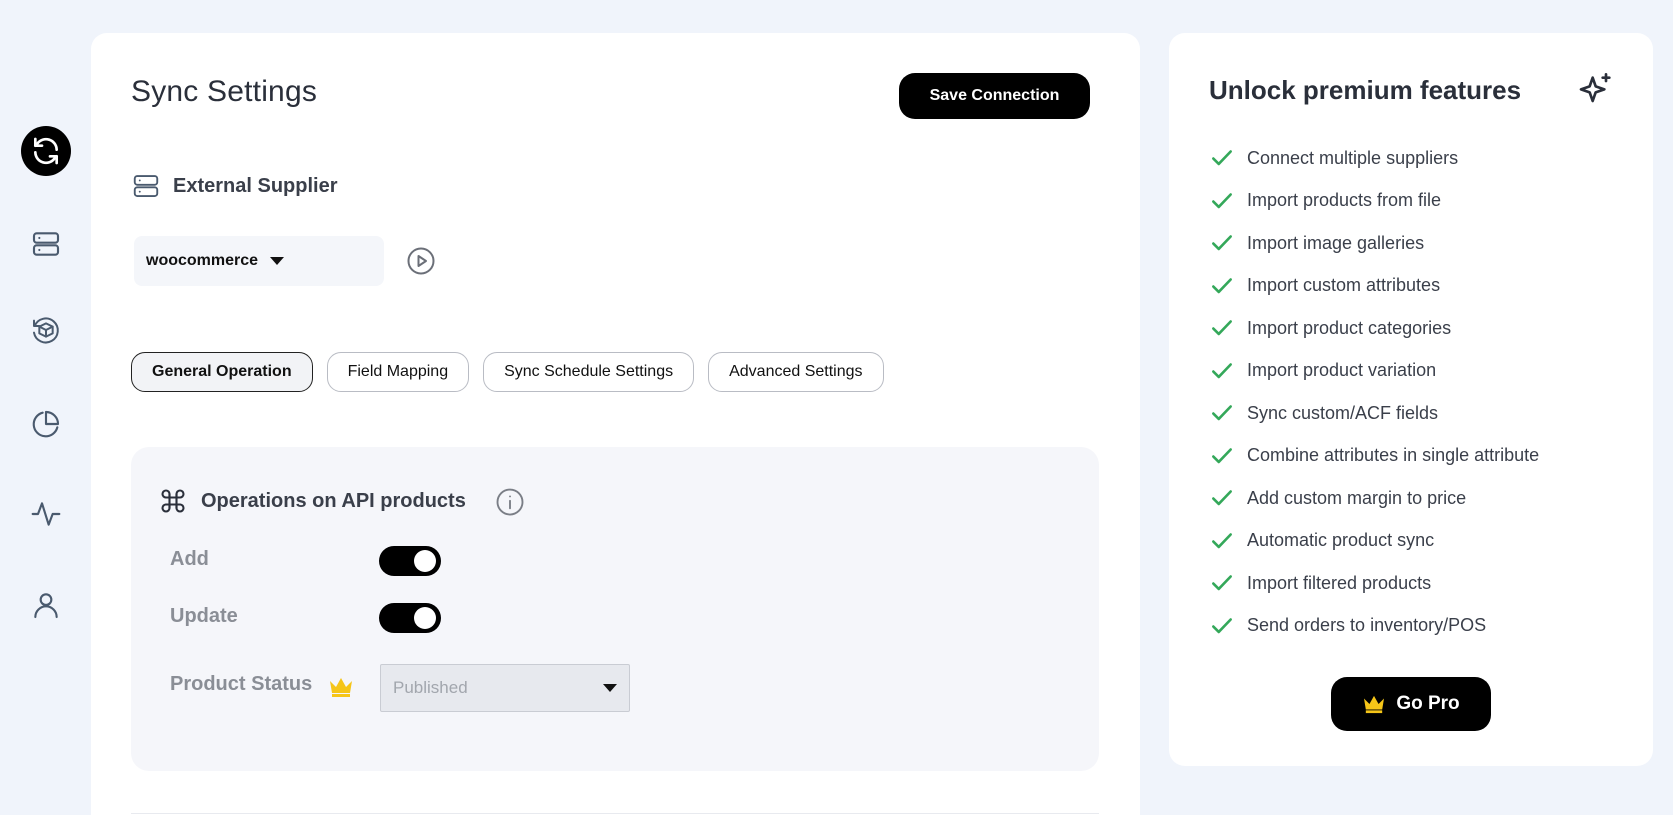  What do you see at coordinates (173, 501) in the screenshot?
I see `command-icon` at bounding box center [173, 501].